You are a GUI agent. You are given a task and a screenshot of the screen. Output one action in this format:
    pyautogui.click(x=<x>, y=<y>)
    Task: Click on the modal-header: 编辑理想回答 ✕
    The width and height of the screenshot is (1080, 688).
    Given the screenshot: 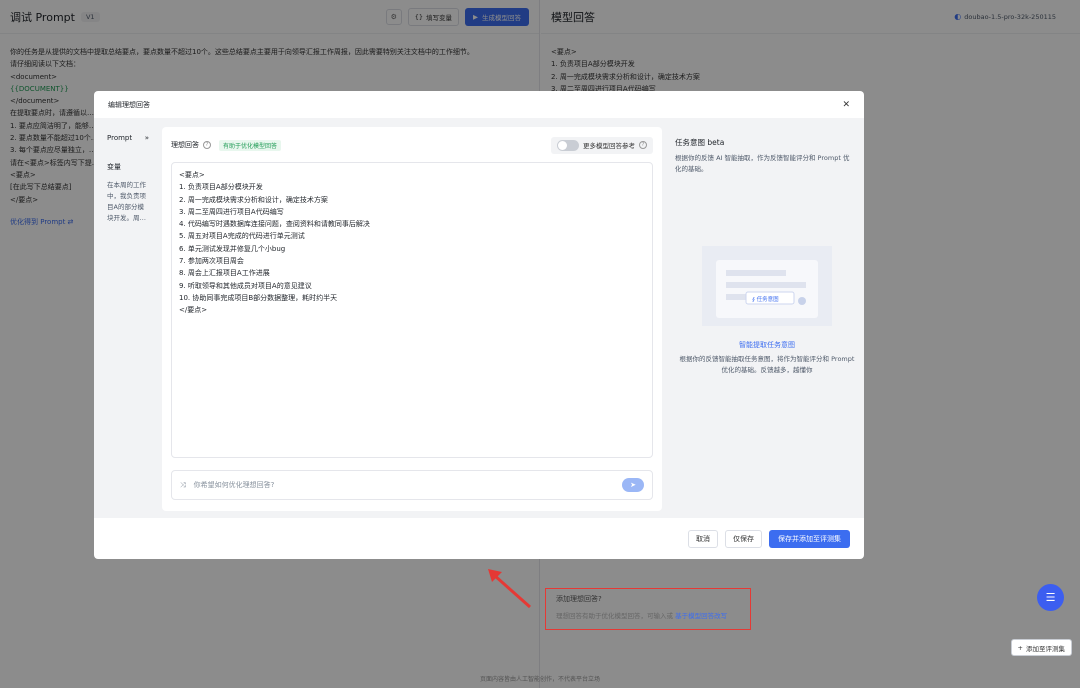 What is the action you would take?
    pyautogui.click(x=479, y=104)
    